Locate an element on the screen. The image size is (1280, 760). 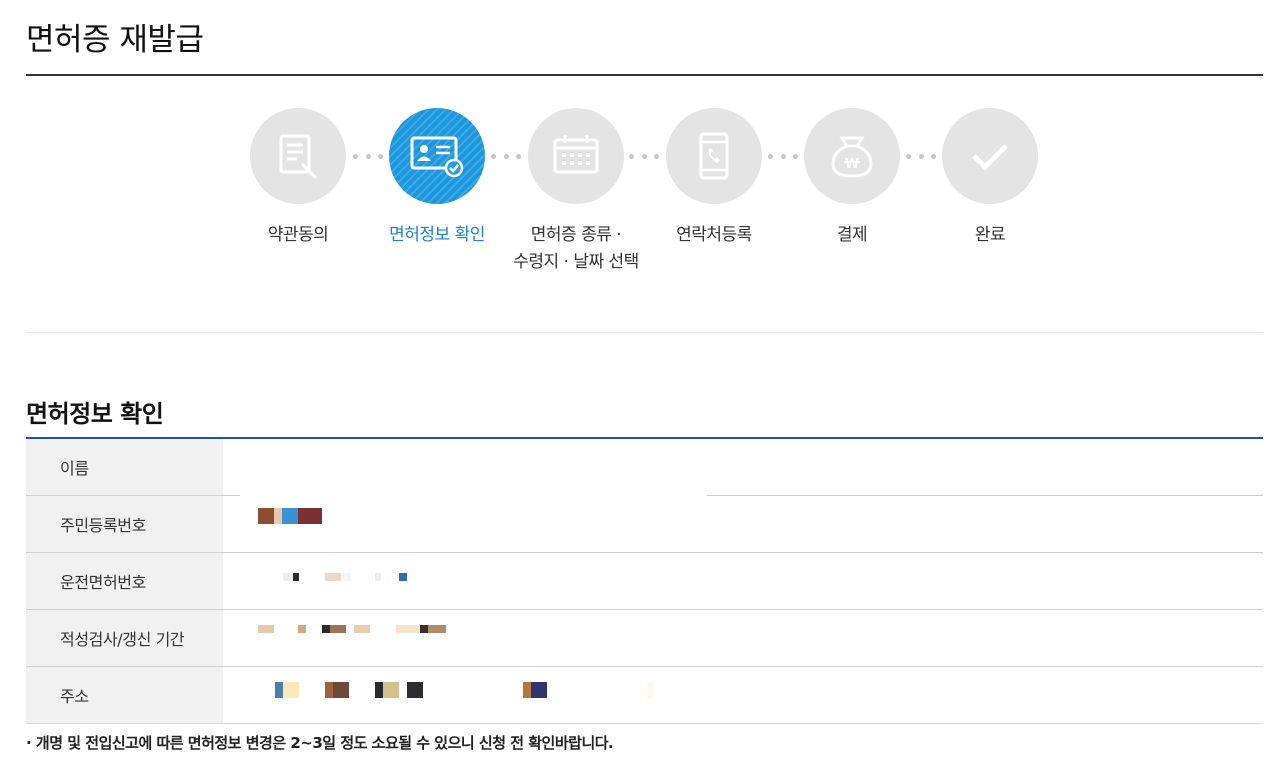
step-contact: 연락처등록 is located at coordinates (714, 178).